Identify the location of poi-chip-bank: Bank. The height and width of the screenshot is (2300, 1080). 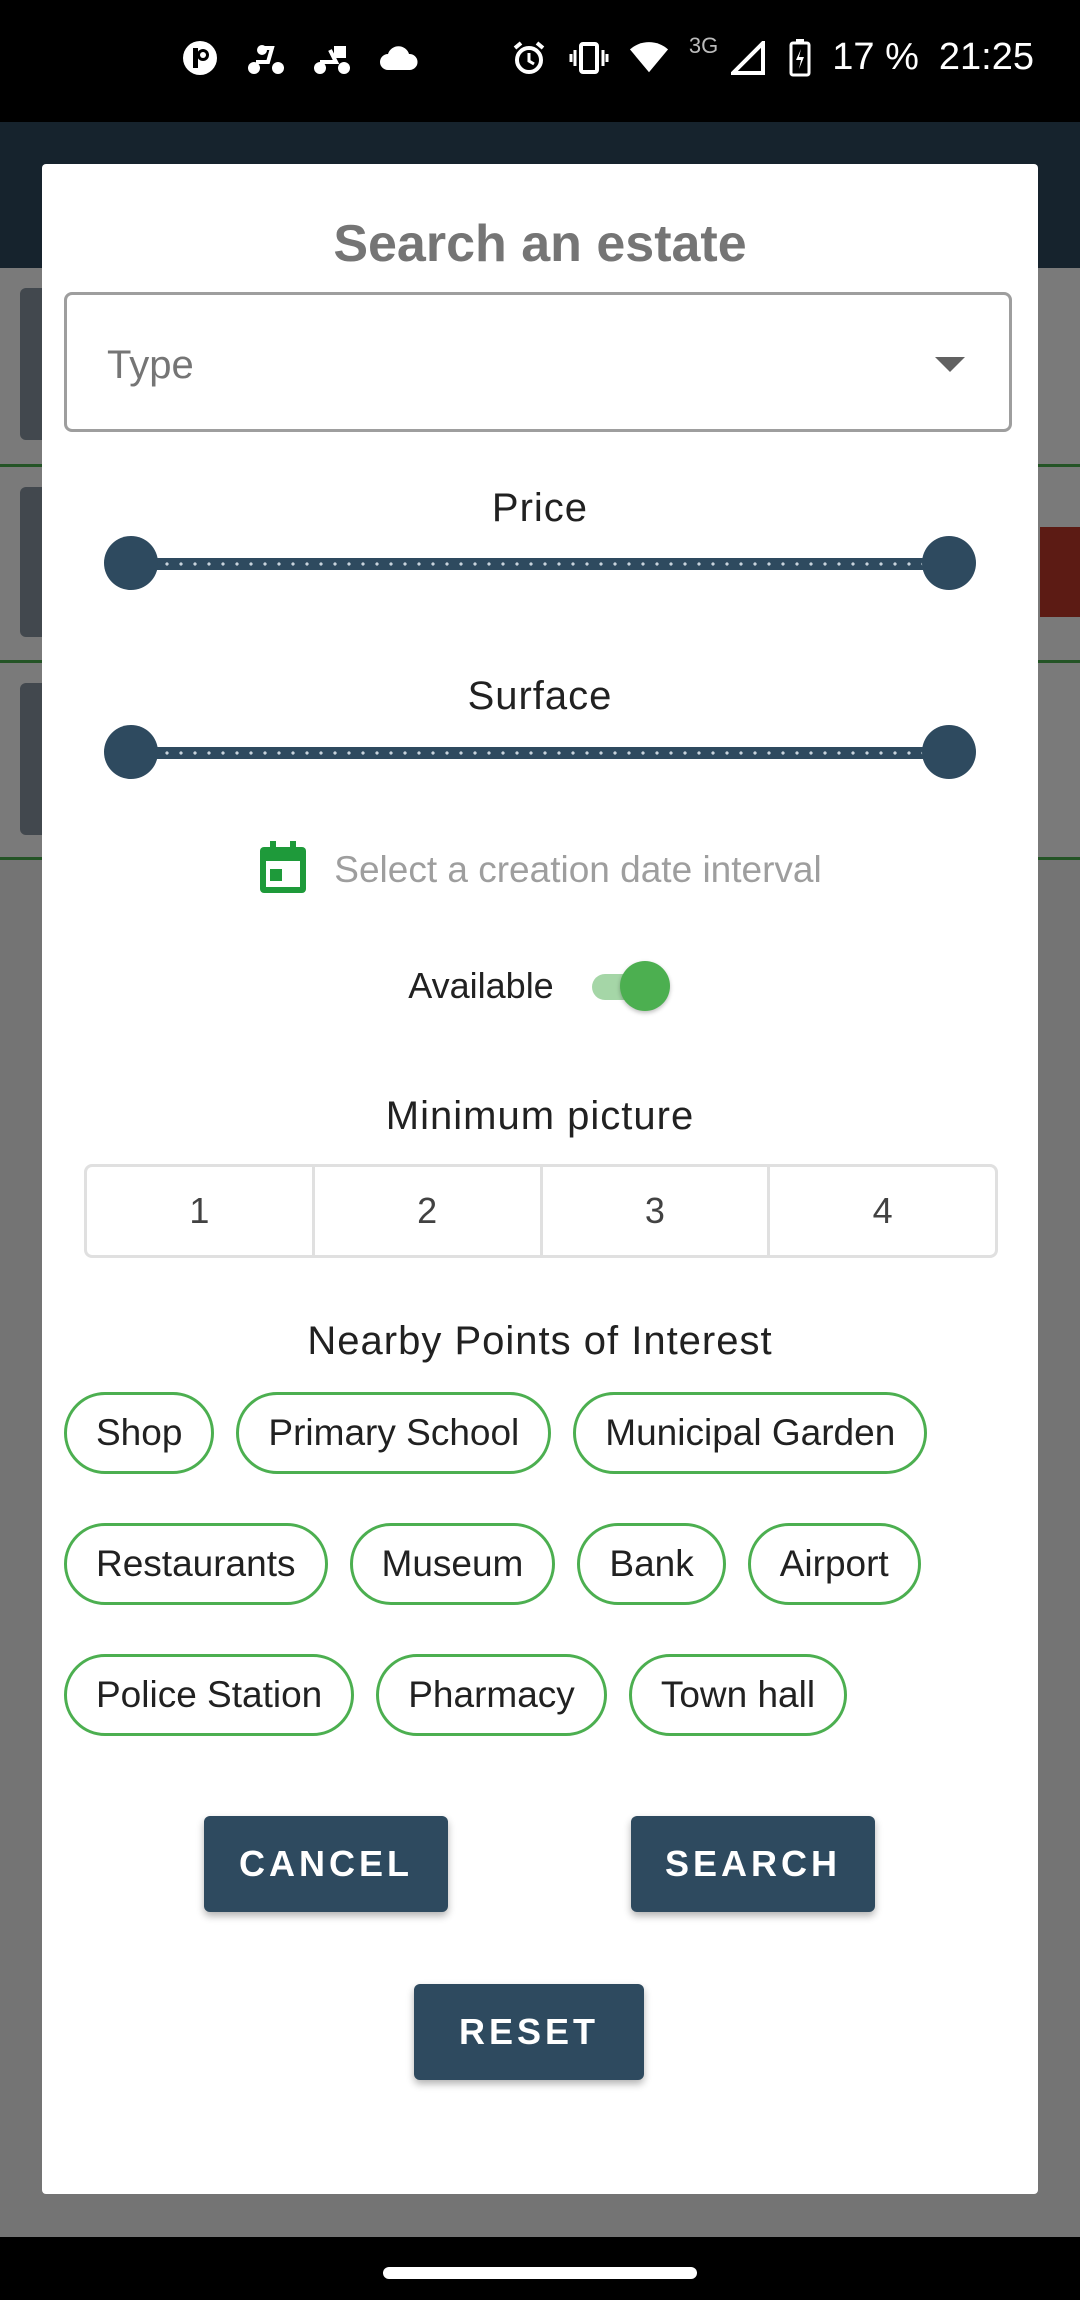
(651, 1564).